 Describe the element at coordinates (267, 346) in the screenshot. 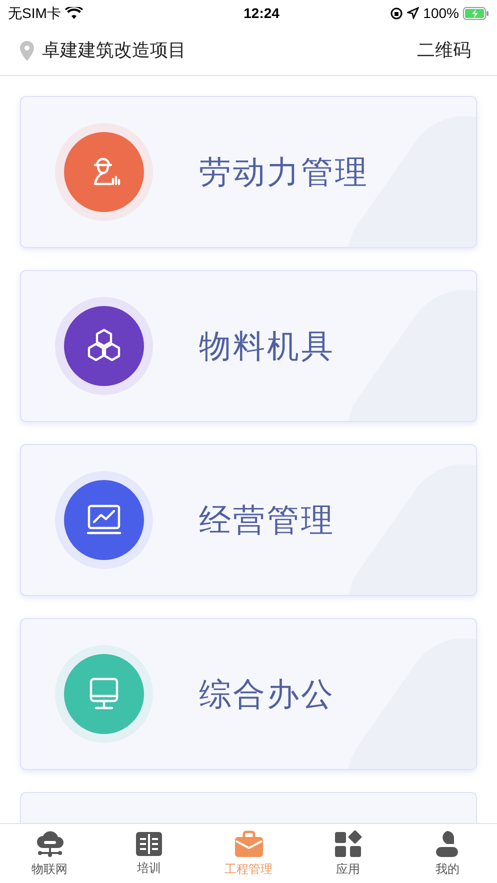

I see `module-title: 物料机具` at that location.